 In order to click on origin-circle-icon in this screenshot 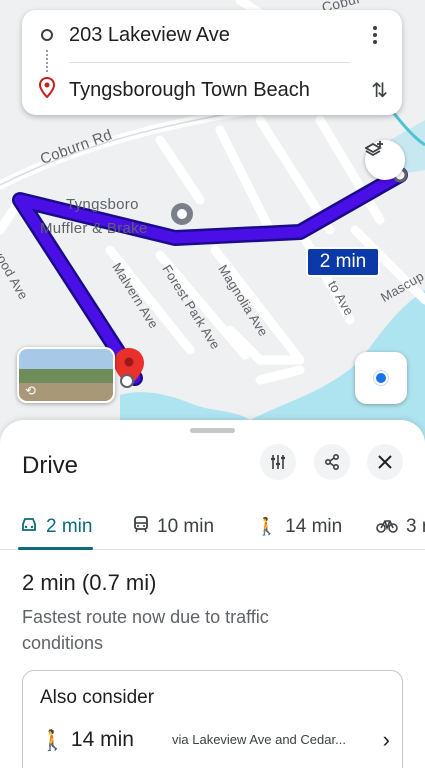, I will do `click(47, 35)`.